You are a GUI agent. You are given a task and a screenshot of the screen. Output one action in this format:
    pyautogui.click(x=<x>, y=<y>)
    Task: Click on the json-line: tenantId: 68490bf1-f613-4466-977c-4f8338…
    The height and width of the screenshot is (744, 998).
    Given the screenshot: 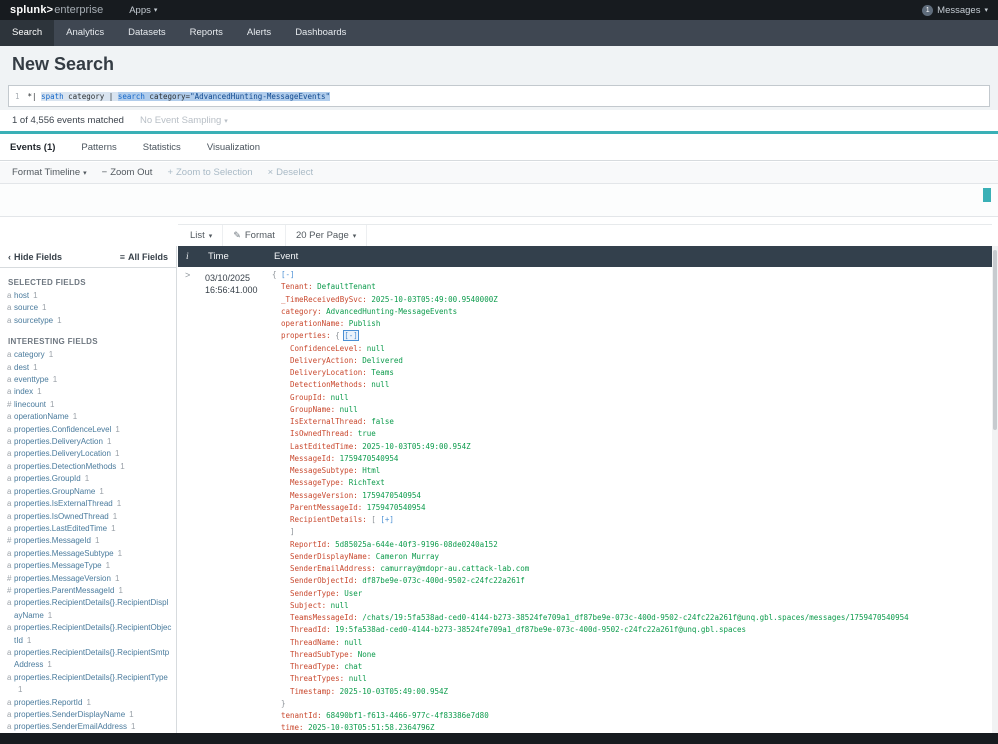 What is the action you would take?
    pyautogui.click(x=632, y=716)
    